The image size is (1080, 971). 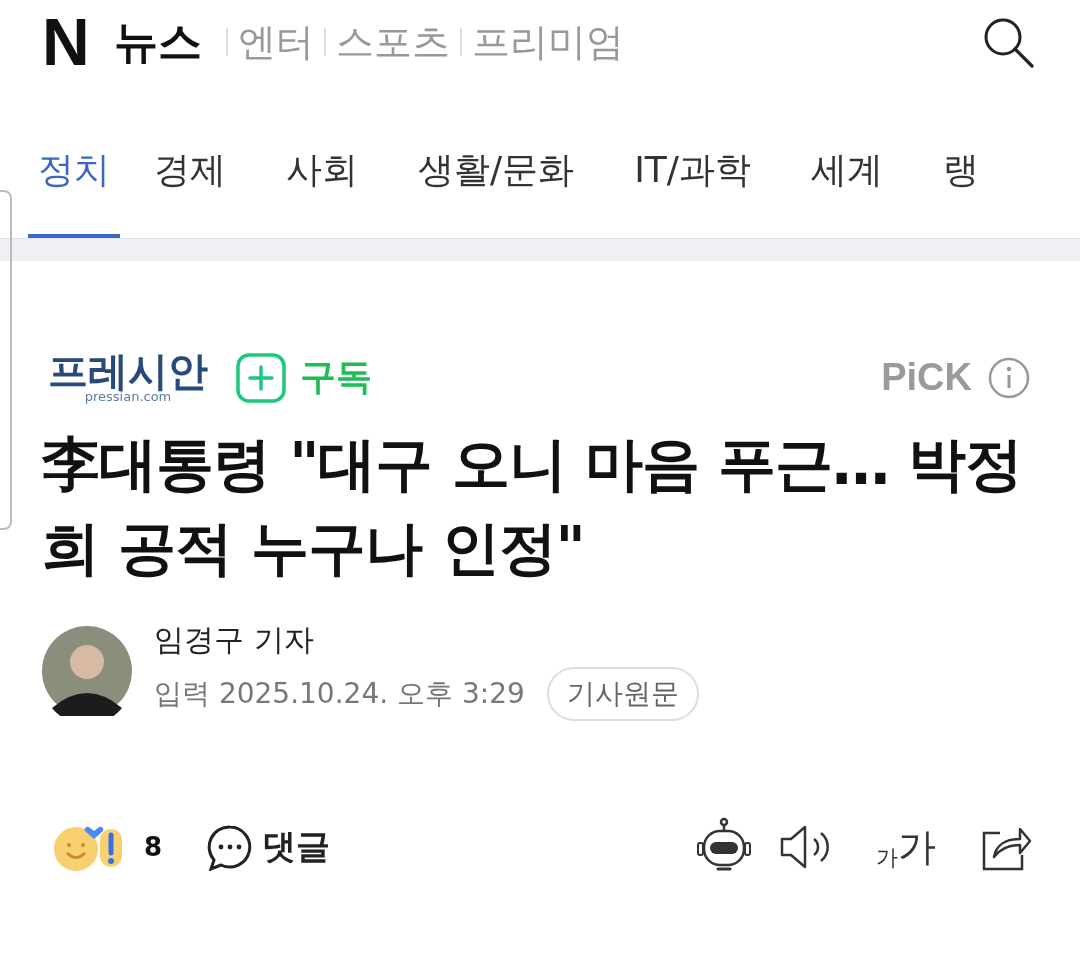 What do you see at coordinates (65, 42) in the screenshot?
I see `logo: N` at bounding box center [65, 42].